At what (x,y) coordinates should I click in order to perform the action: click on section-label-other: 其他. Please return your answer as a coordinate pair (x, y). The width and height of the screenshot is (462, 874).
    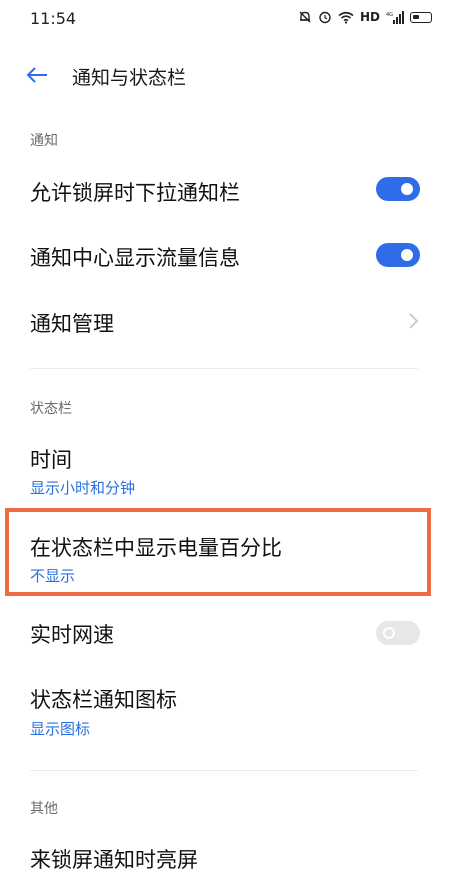
    Looking at the image, I should click on (44, 809).